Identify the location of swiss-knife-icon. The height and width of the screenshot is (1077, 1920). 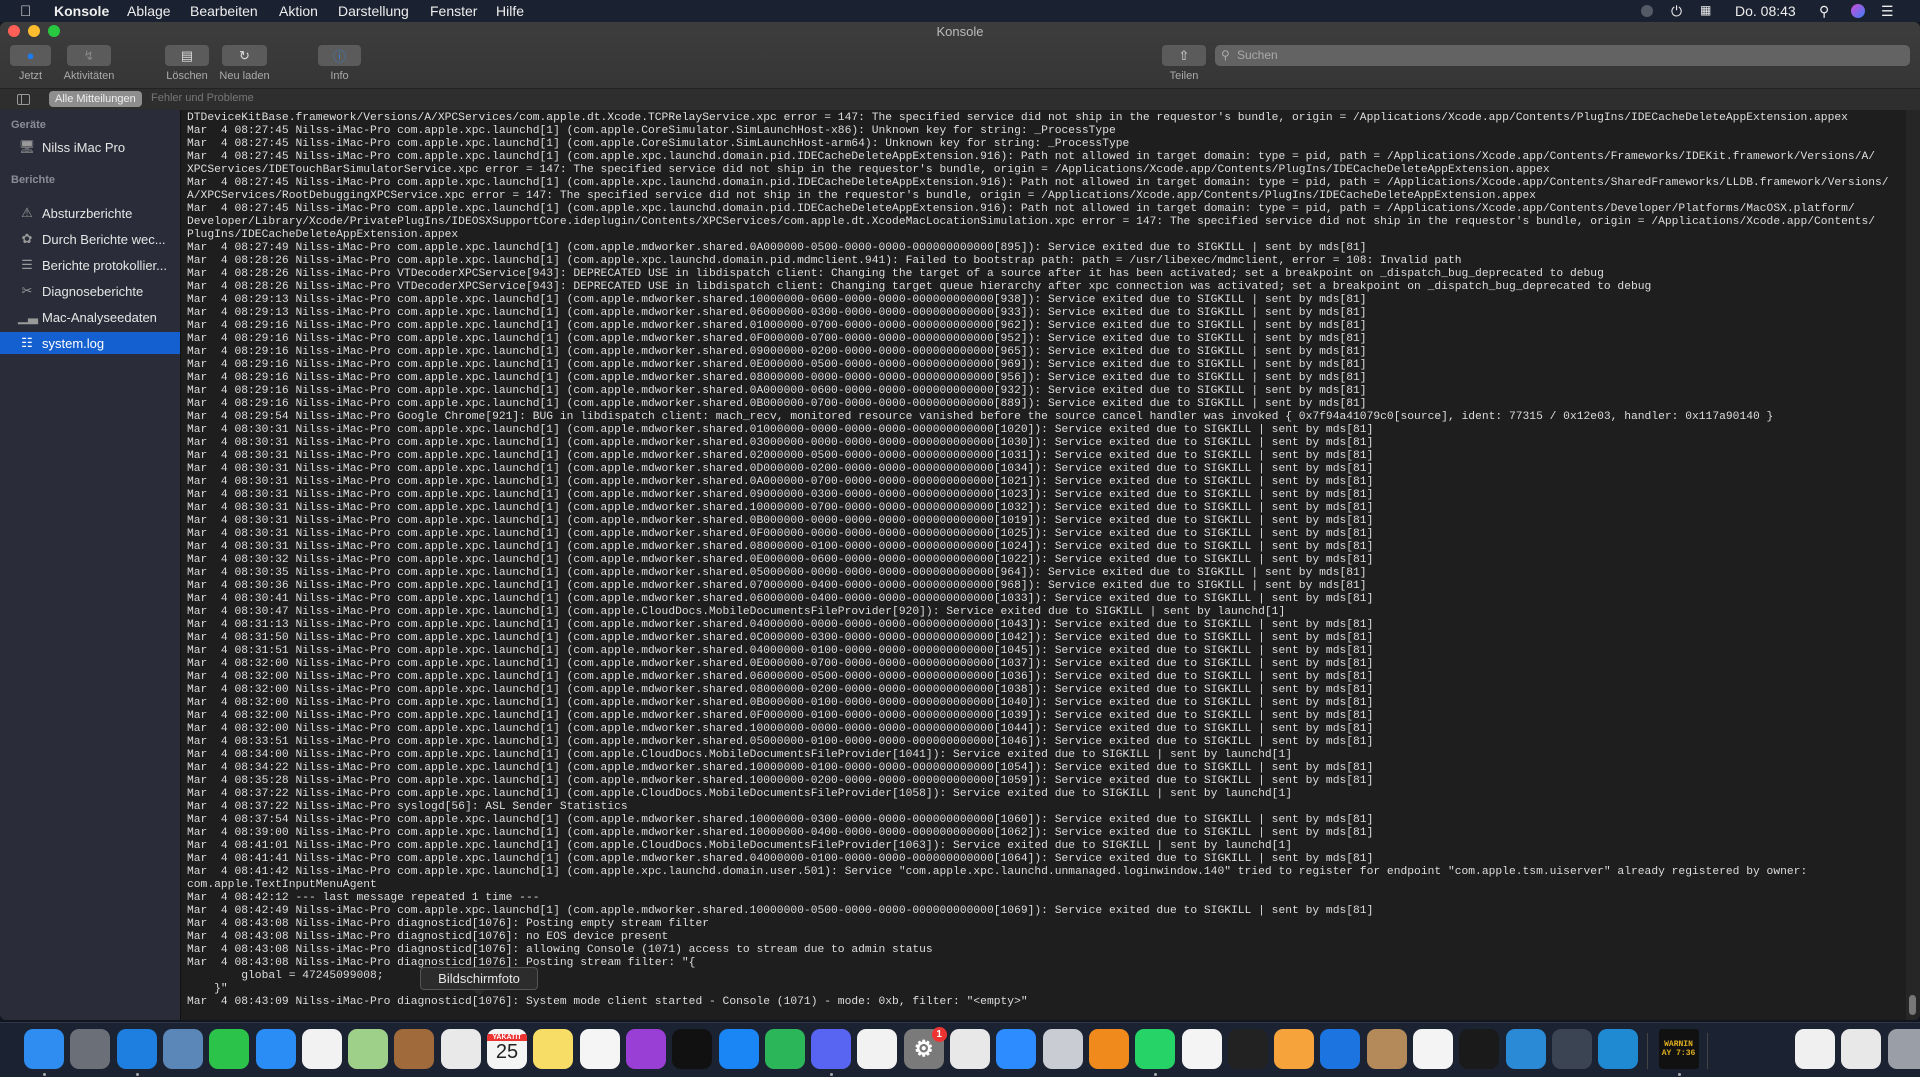
(1479, 1049).